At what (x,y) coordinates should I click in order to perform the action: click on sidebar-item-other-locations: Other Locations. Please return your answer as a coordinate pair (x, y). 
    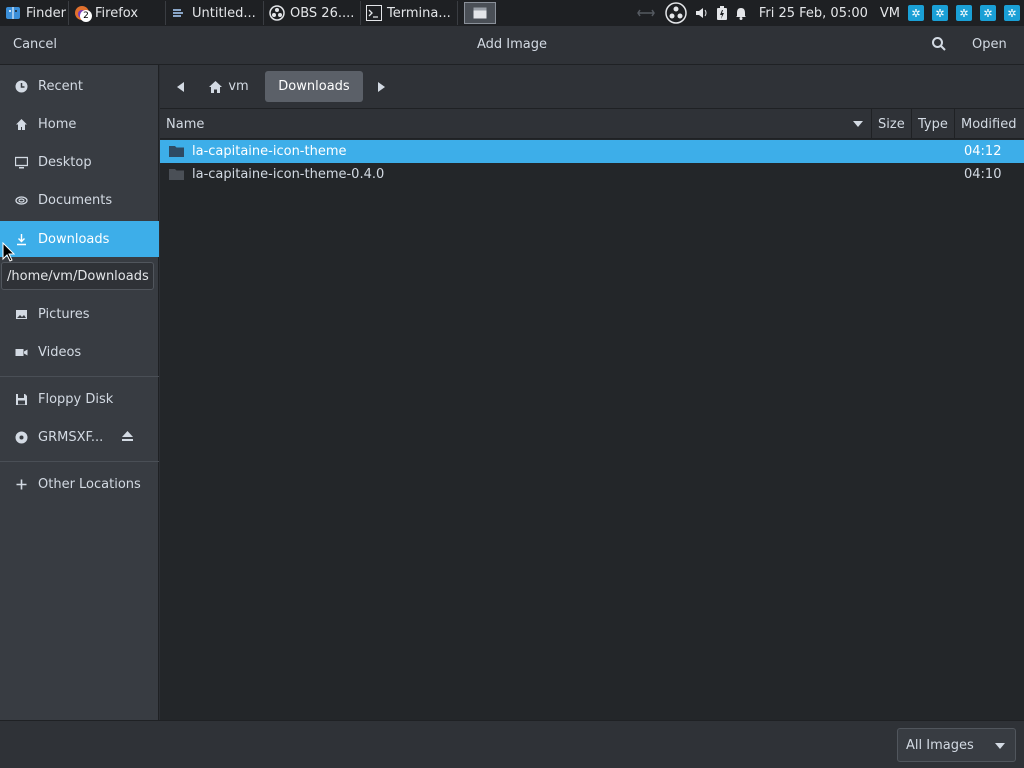
    Looking at the image, I should click on (79, 484).